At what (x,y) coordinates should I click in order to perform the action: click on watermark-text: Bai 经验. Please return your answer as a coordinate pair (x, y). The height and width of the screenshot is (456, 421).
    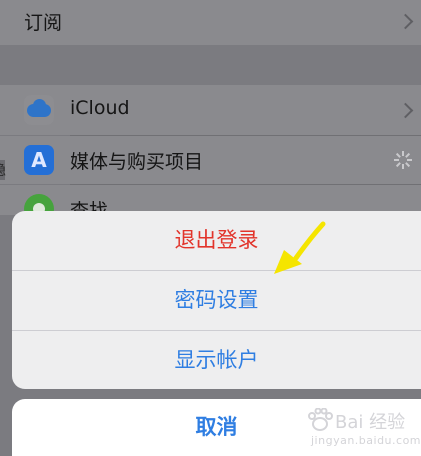
    Looking at the image, I should click on (370, 422).